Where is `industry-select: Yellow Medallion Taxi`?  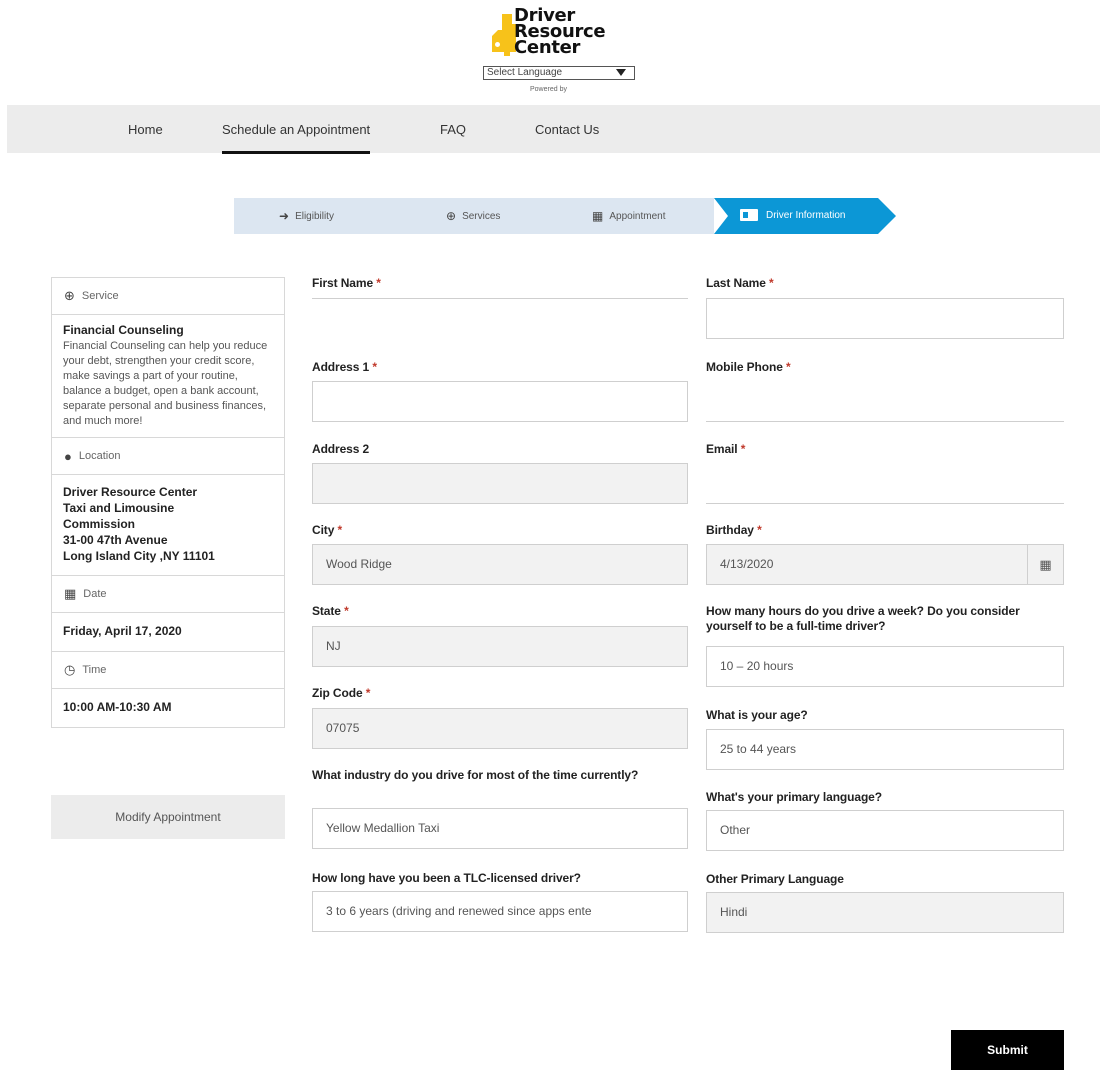
industry-select: Yellow Medallion Taxi is located at coordinates (500, 828).